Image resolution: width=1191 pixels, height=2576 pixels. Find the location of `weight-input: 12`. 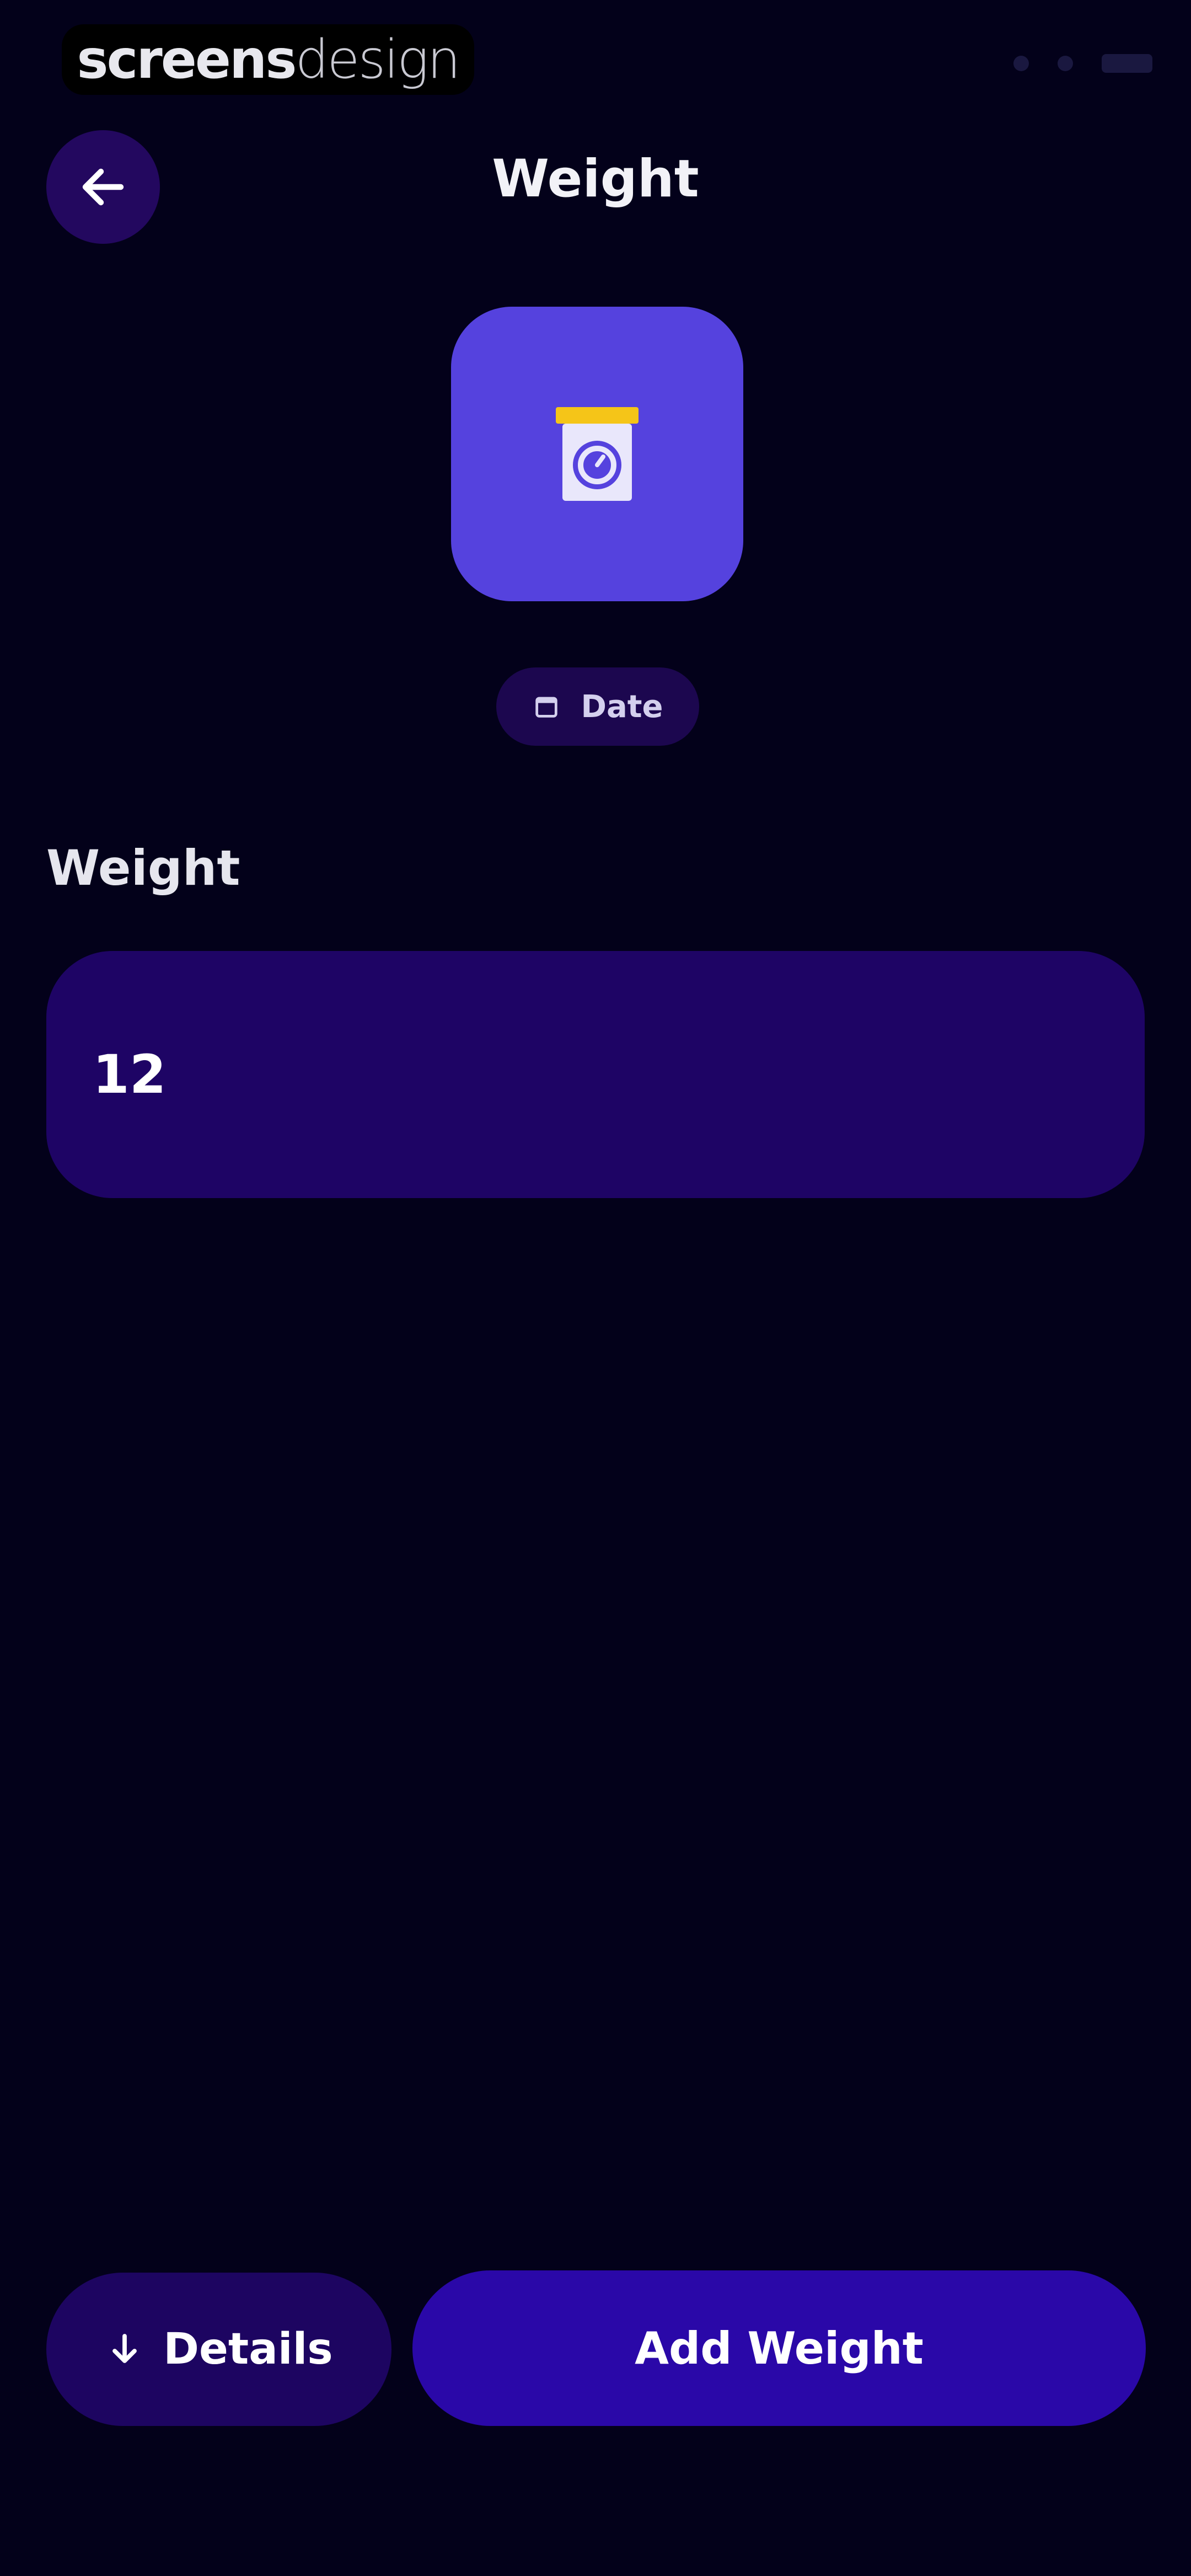

weight-input: 12 is located at coordinates (595, 1074).